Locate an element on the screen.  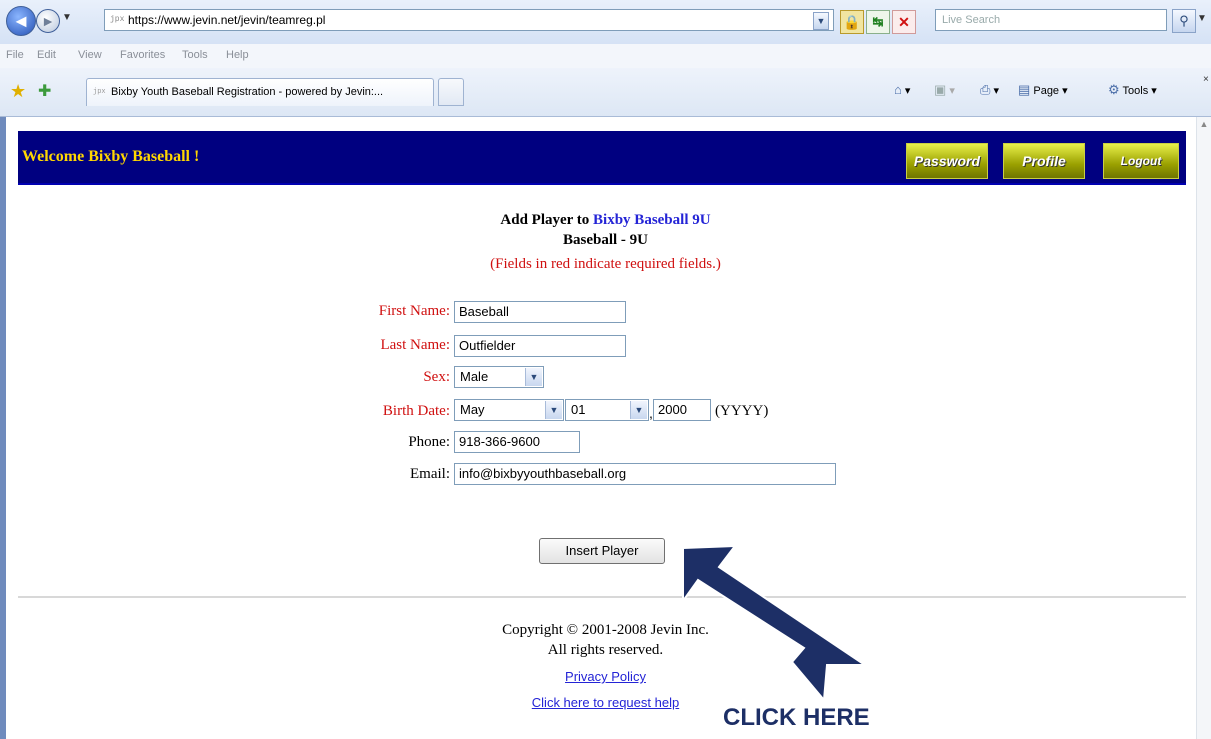
scroll-up-icon: ▲ is located at coordinates (1204, 125).